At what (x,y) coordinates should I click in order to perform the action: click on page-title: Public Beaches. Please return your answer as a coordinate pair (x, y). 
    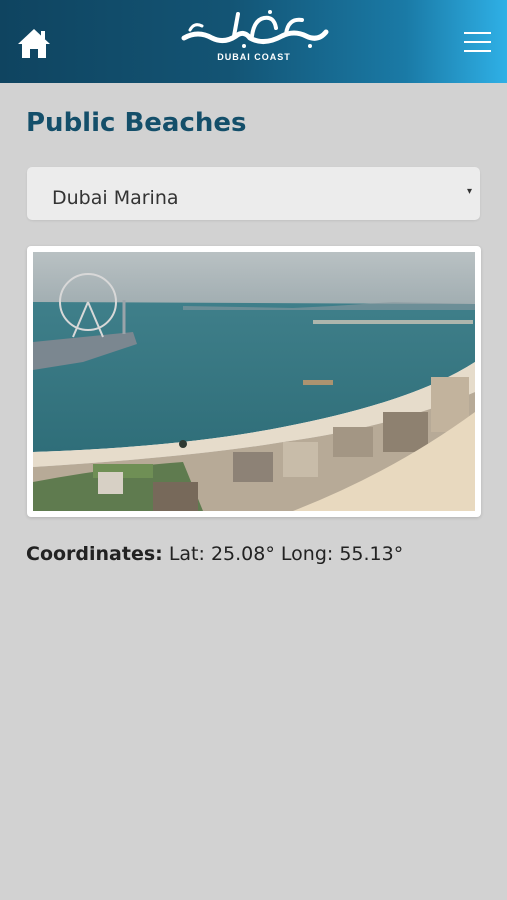
    Looking at the image, I should click on (136, 123).